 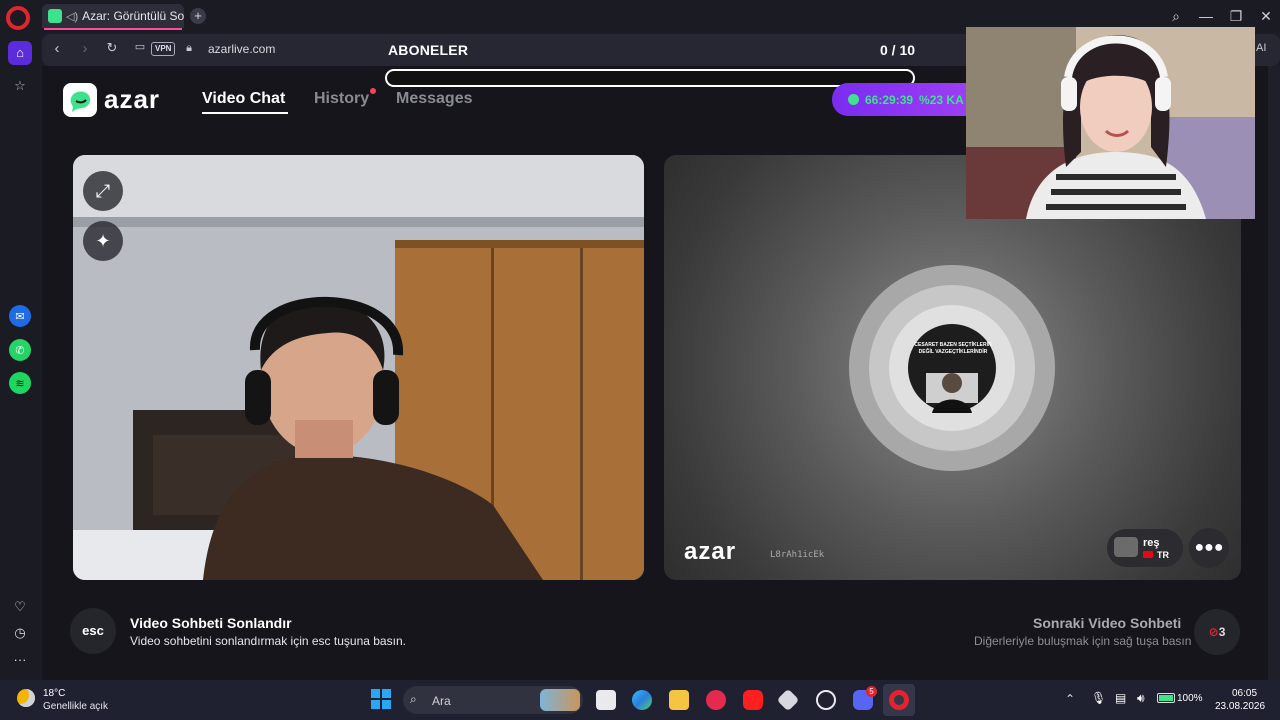 I want to click on opera-taskbar-icon, so click(x=899, y=700).